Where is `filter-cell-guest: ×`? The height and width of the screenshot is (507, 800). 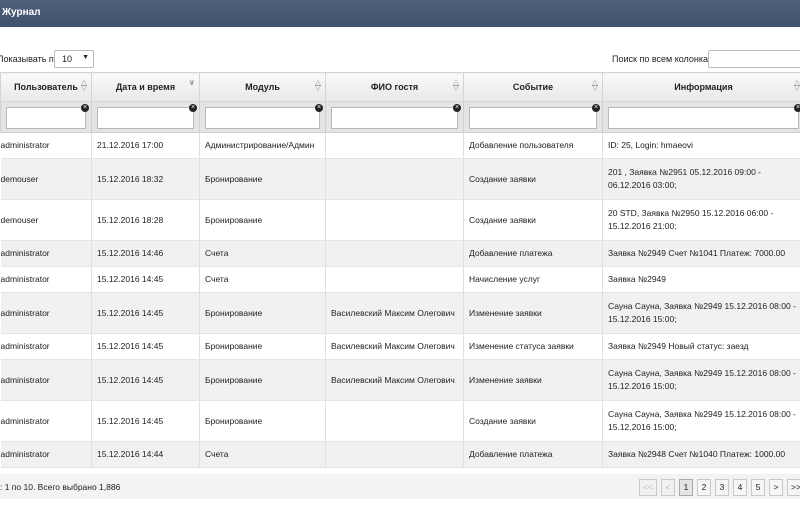 filter-cell-guest: × is located at coordinates (394, 117).